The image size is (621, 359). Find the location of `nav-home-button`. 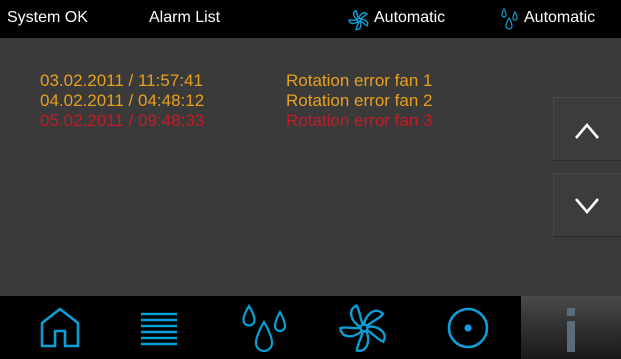

nav-home-button is located at coordinates (70, 327).